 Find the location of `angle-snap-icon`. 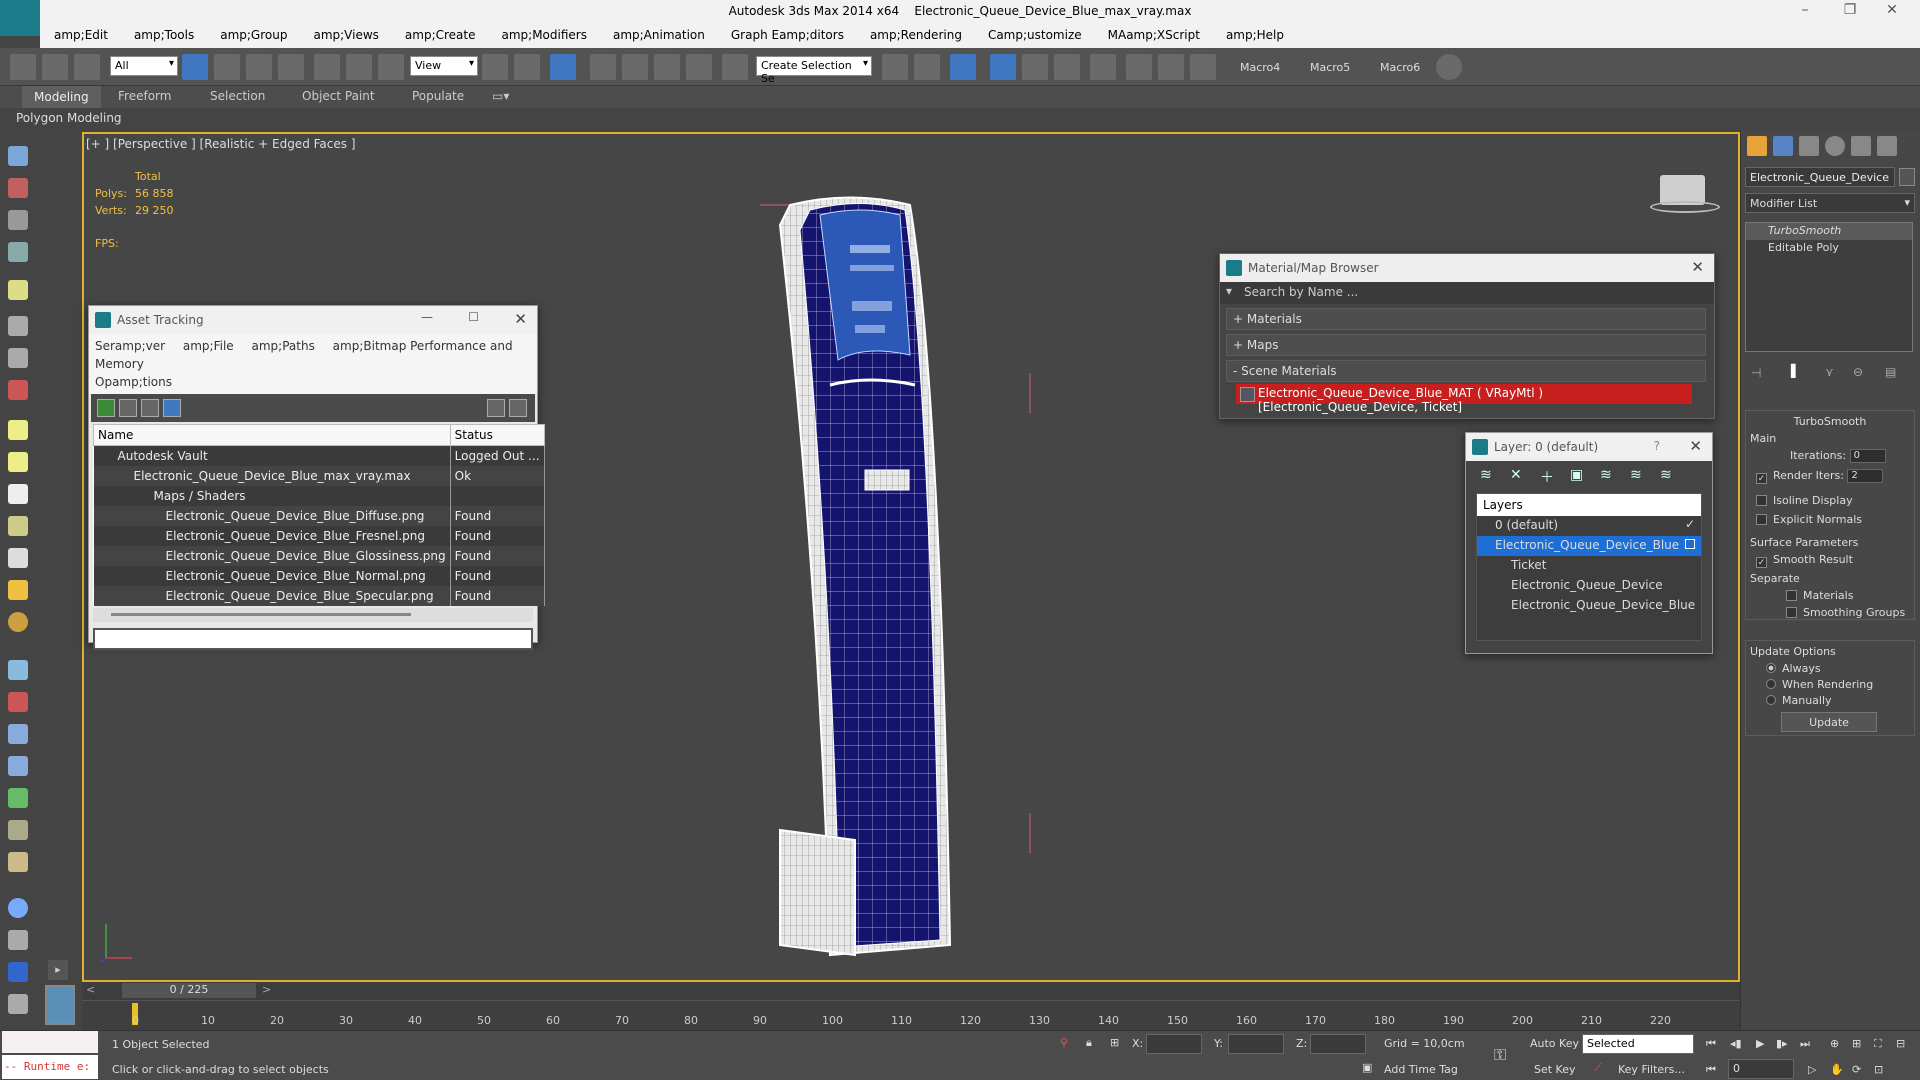

angle-snap-icon is located at coordinates (635, 67).